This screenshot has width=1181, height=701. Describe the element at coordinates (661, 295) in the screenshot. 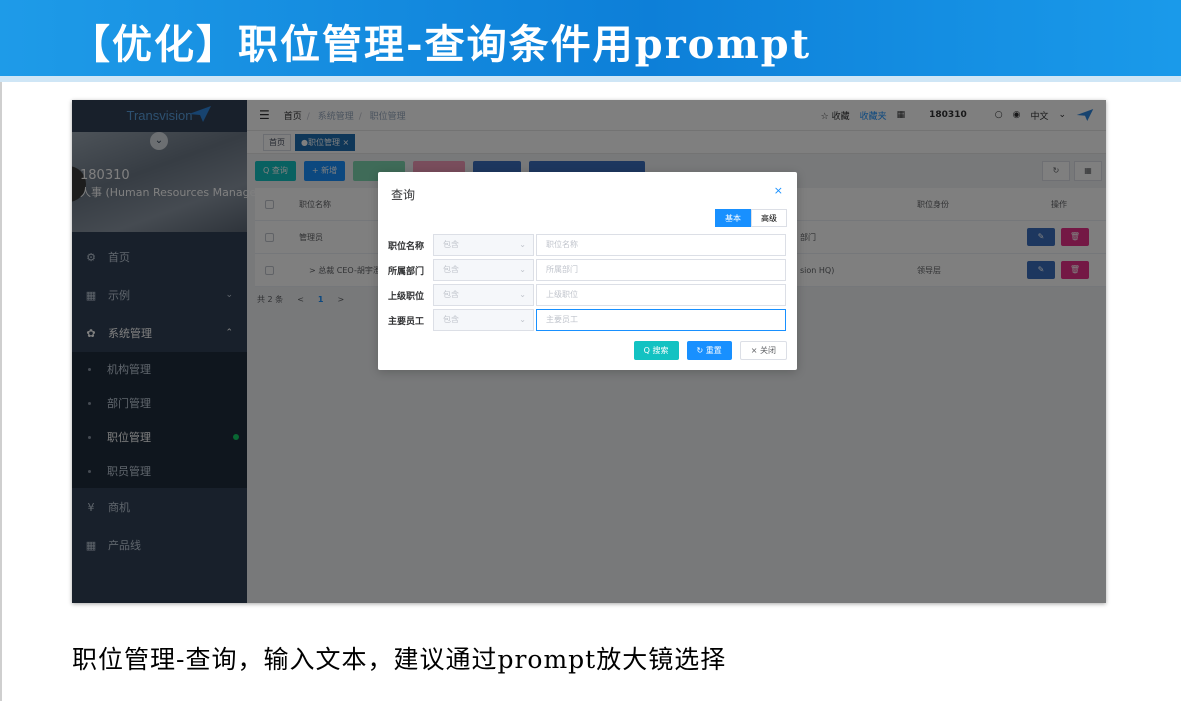

I see `parent-position-input: 上级职位` at that location.